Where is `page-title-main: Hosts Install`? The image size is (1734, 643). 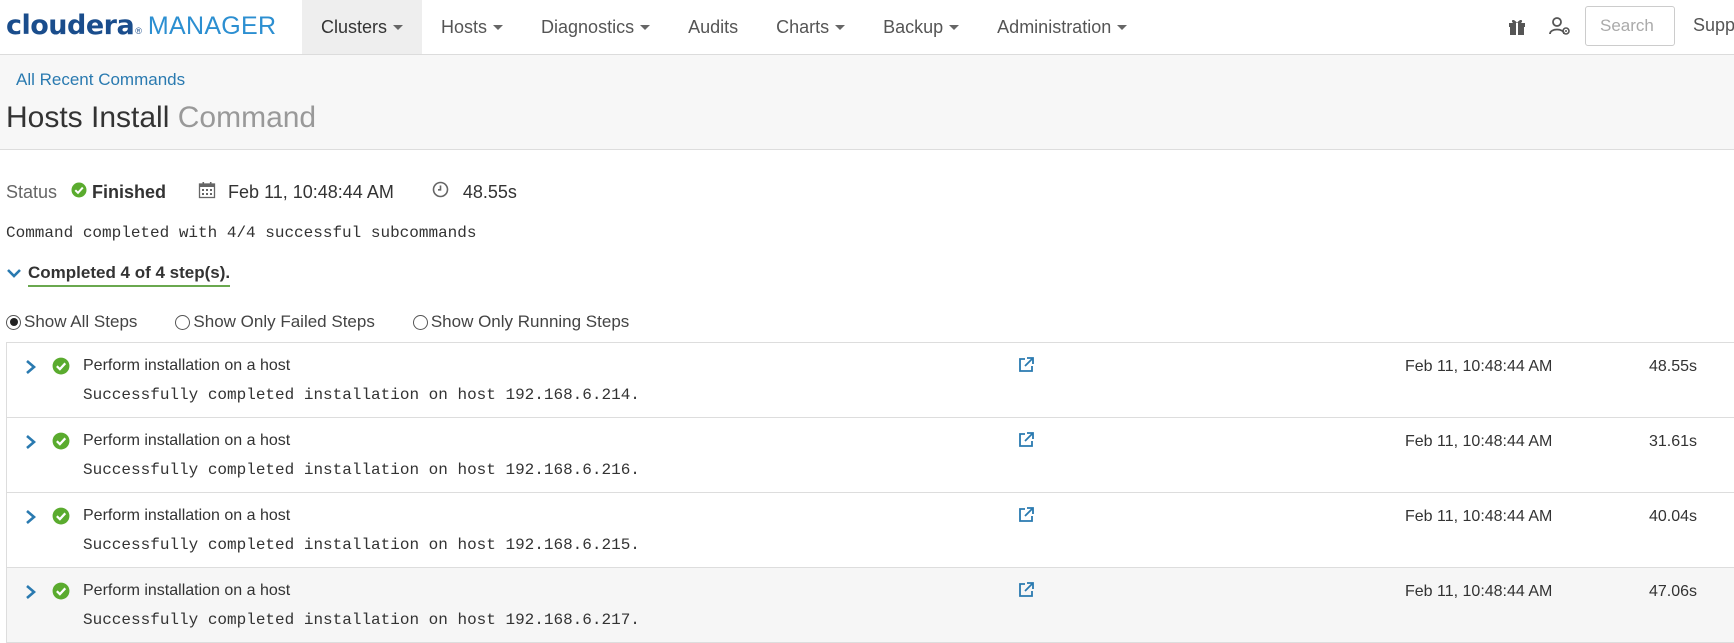 page-title-main: Hosts Install is located at coordinates (88, 117).